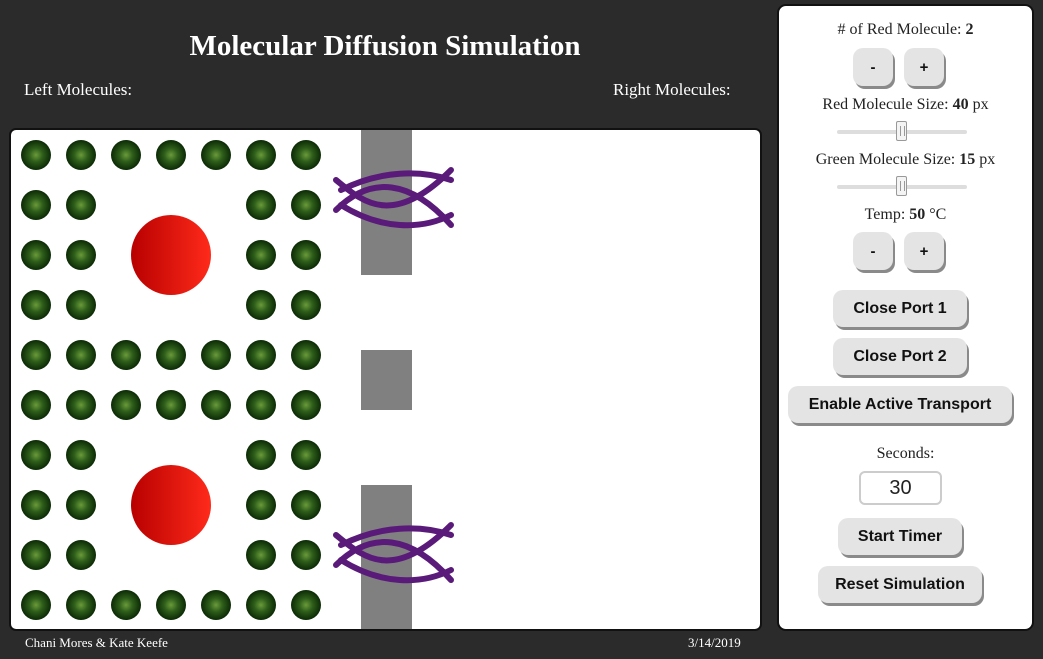 This screenshot has height=659, width=1043. I want to click on green-size-slider-thumb, so click(901, 186).